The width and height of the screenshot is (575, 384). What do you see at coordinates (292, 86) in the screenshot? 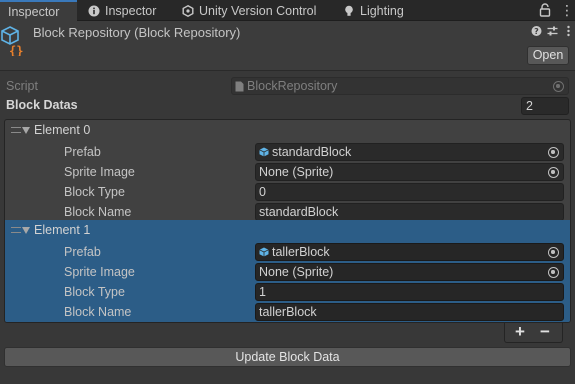
I see `script-value: BlockRepository` at bounding box center [292, 86].